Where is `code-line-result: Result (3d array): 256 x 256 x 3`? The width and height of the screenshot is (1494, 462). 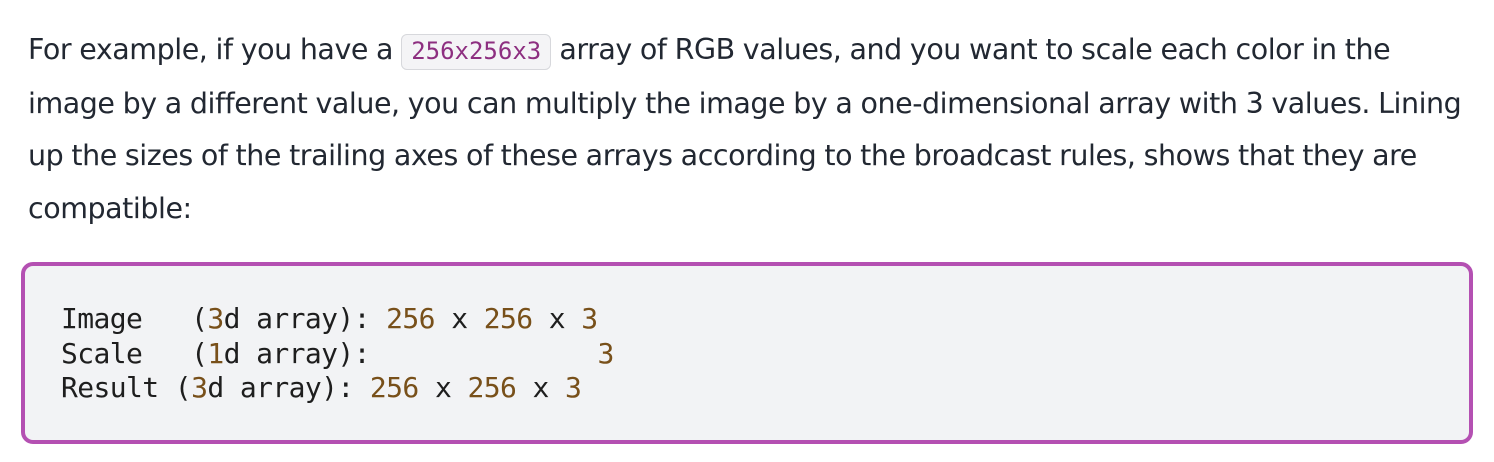
code-line-result: Result (3d array): 256 x 256 x 3 is located at coordinates (337, 388).